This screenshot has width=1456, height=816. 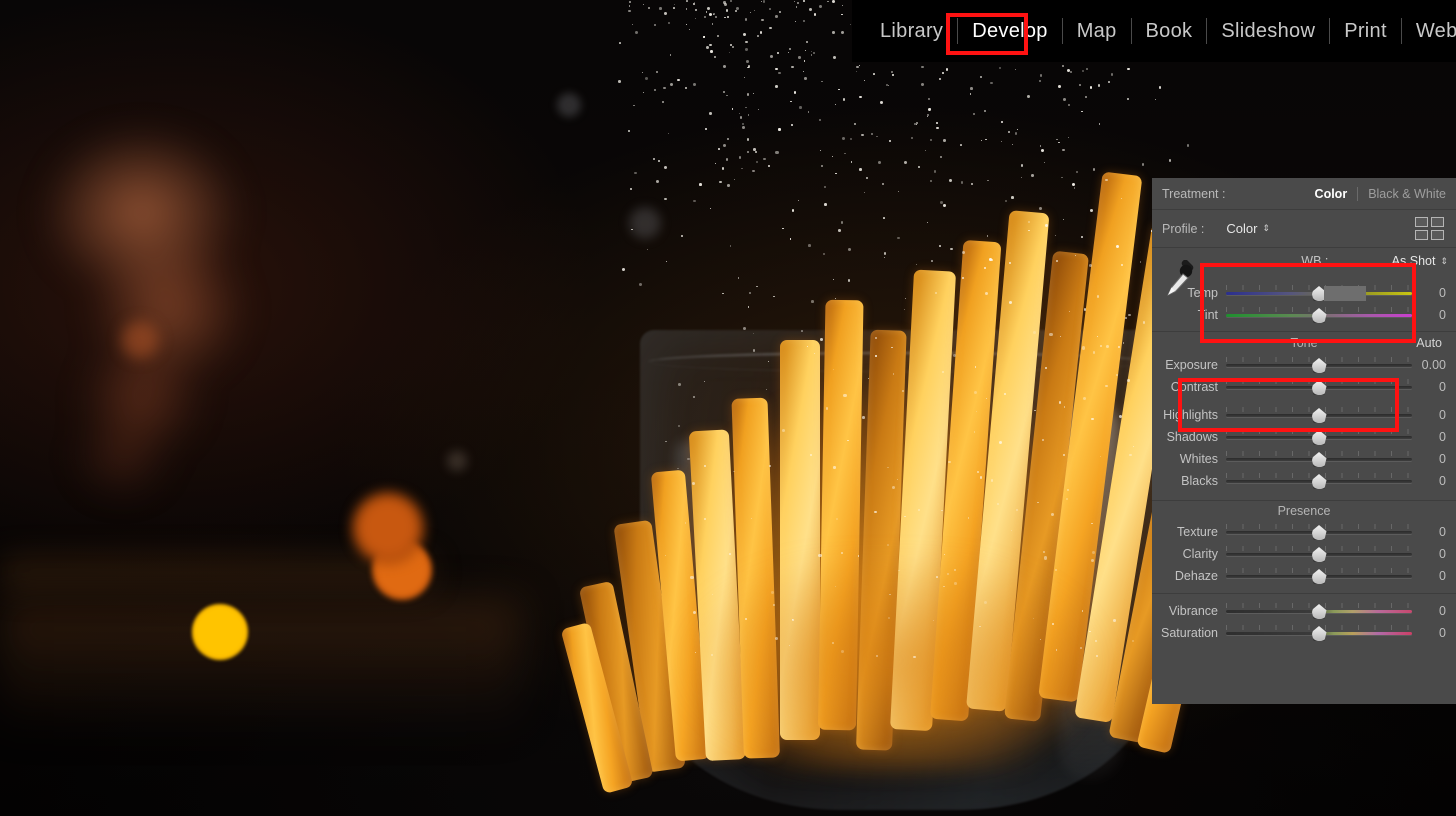 What do you see at coordinates (1266, 228) in the screenshot?
I see `profile-stepper-icon: ⇕` at bounding box center [1266, 228].